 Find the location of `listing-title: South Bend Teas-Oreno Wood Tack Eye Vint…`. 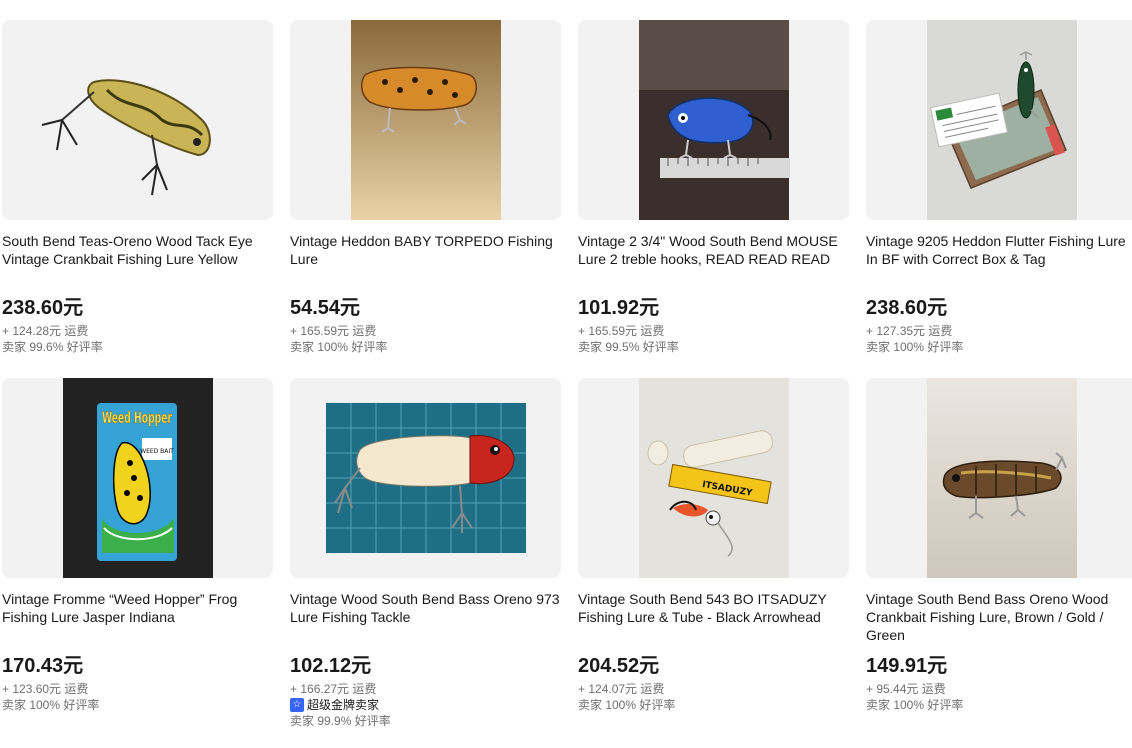

listing-title: South Bend Teas-Oreno Wood Tack Eye Vint… is located at coordinates (137, 259).